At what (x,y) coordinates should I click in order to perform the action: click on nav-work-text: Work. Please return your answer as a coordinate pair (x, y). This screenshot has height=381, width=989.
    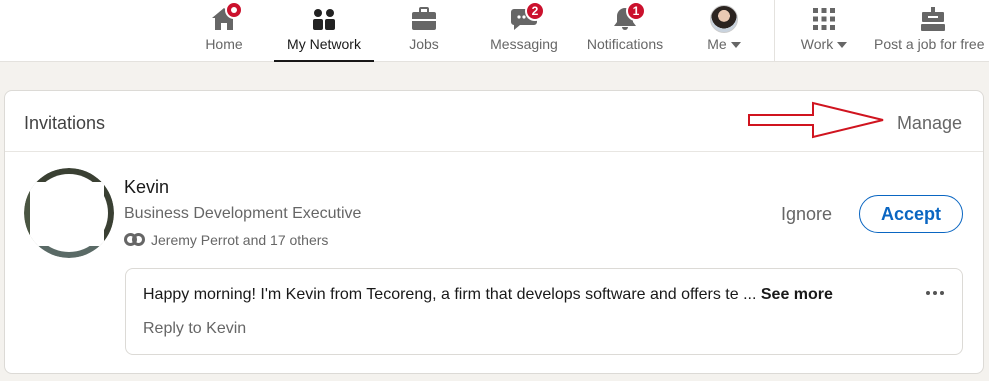
    Looking at the image, I should click on (824, 44).